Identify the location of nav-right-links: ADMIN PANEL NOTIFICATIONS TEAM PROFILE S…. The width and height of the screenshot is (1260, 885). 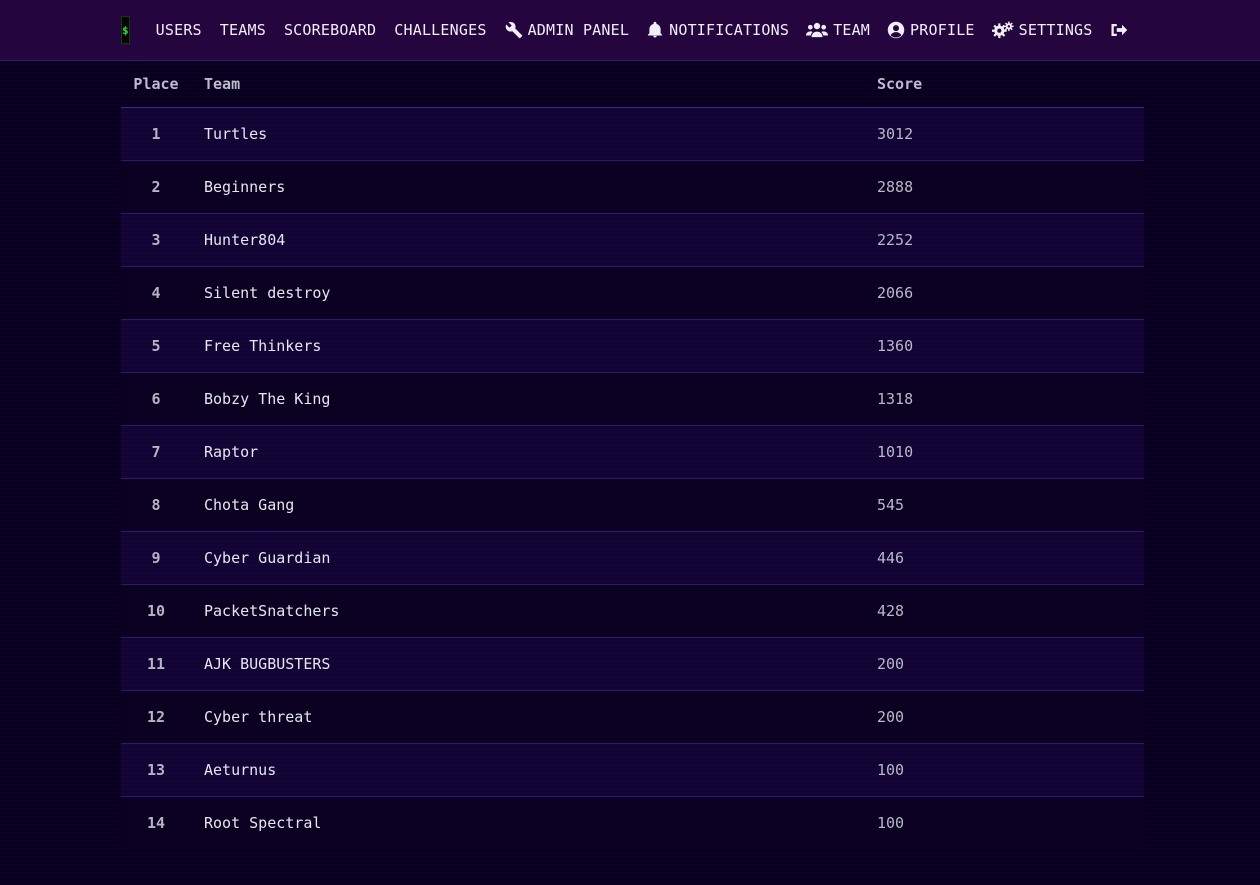
(816, 30).